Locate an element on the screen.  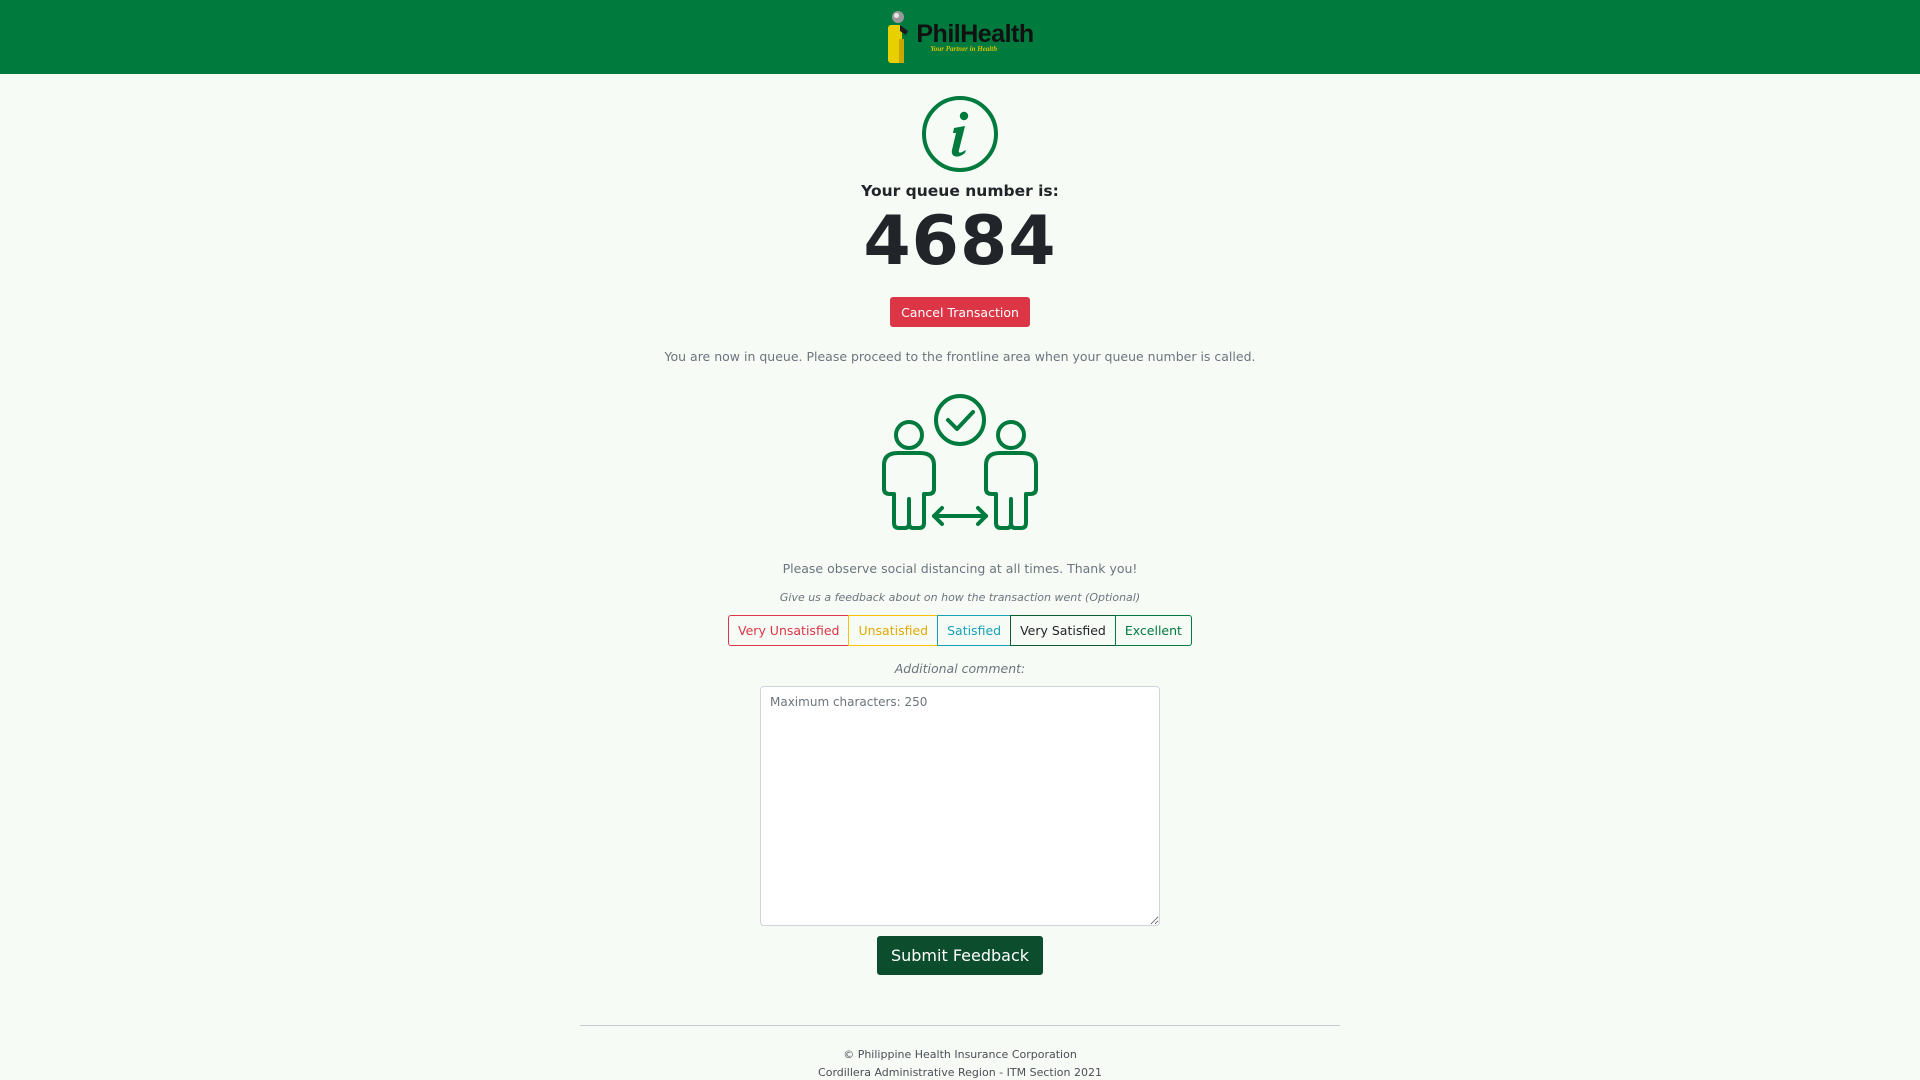
info-circle-icon is located at coordinates (960, 134).